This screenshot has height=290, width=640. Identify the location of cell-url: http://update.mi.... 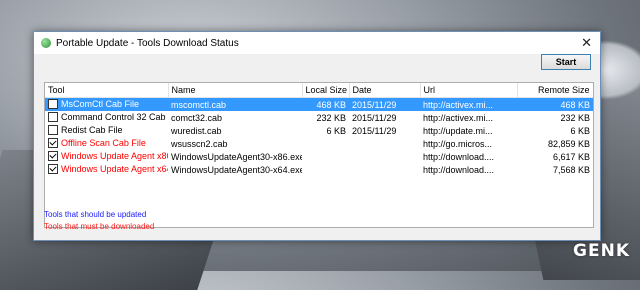
(458, 130).